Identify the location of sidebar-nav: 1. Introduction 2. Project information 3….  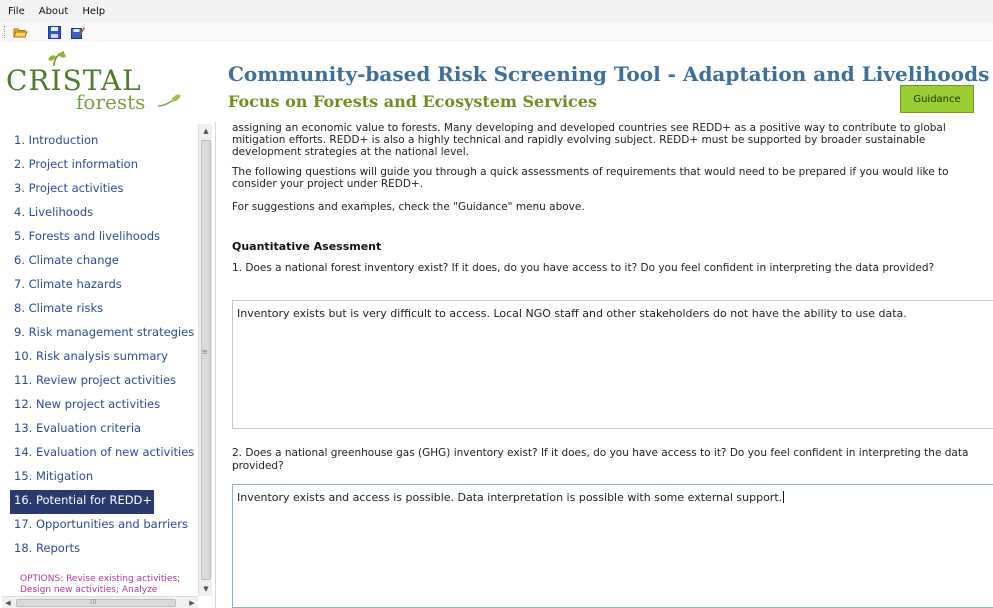
(99, 346).